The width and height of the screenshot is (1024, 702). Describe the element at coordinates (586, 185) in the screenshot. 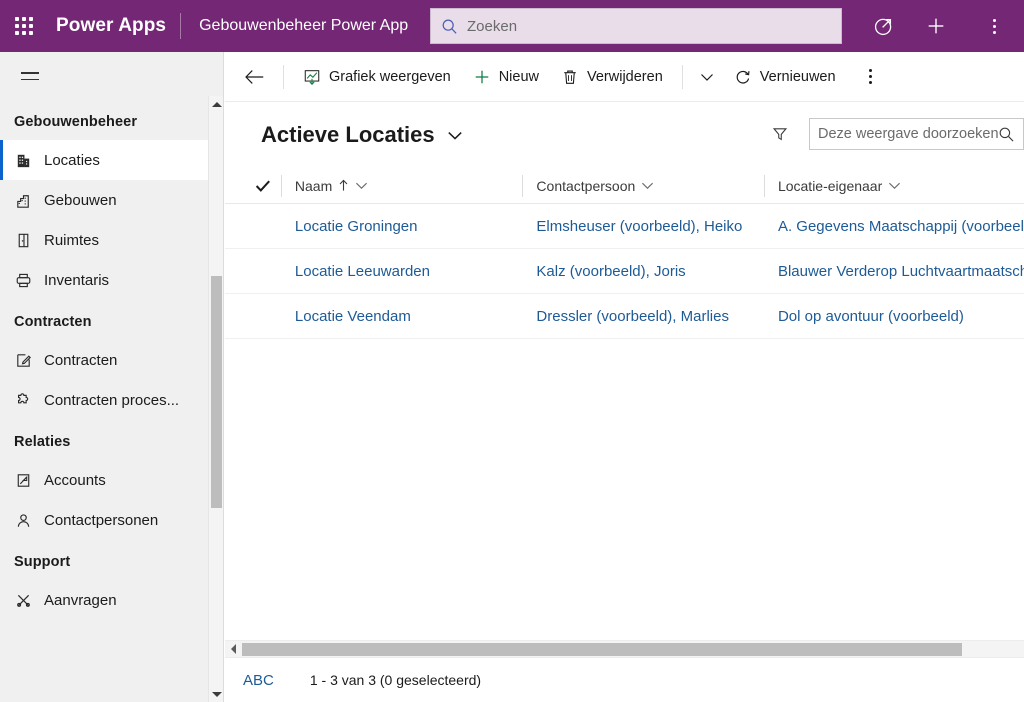

I see `column-header-label: Contactpersoon` at that location.